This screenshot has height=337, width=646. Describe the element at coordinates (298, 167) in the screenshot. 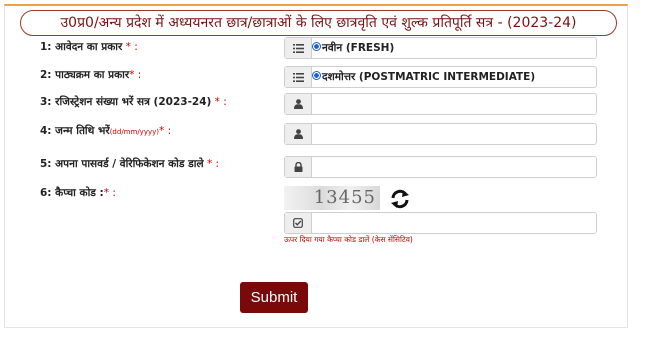

I see `lock-icon` at that location.